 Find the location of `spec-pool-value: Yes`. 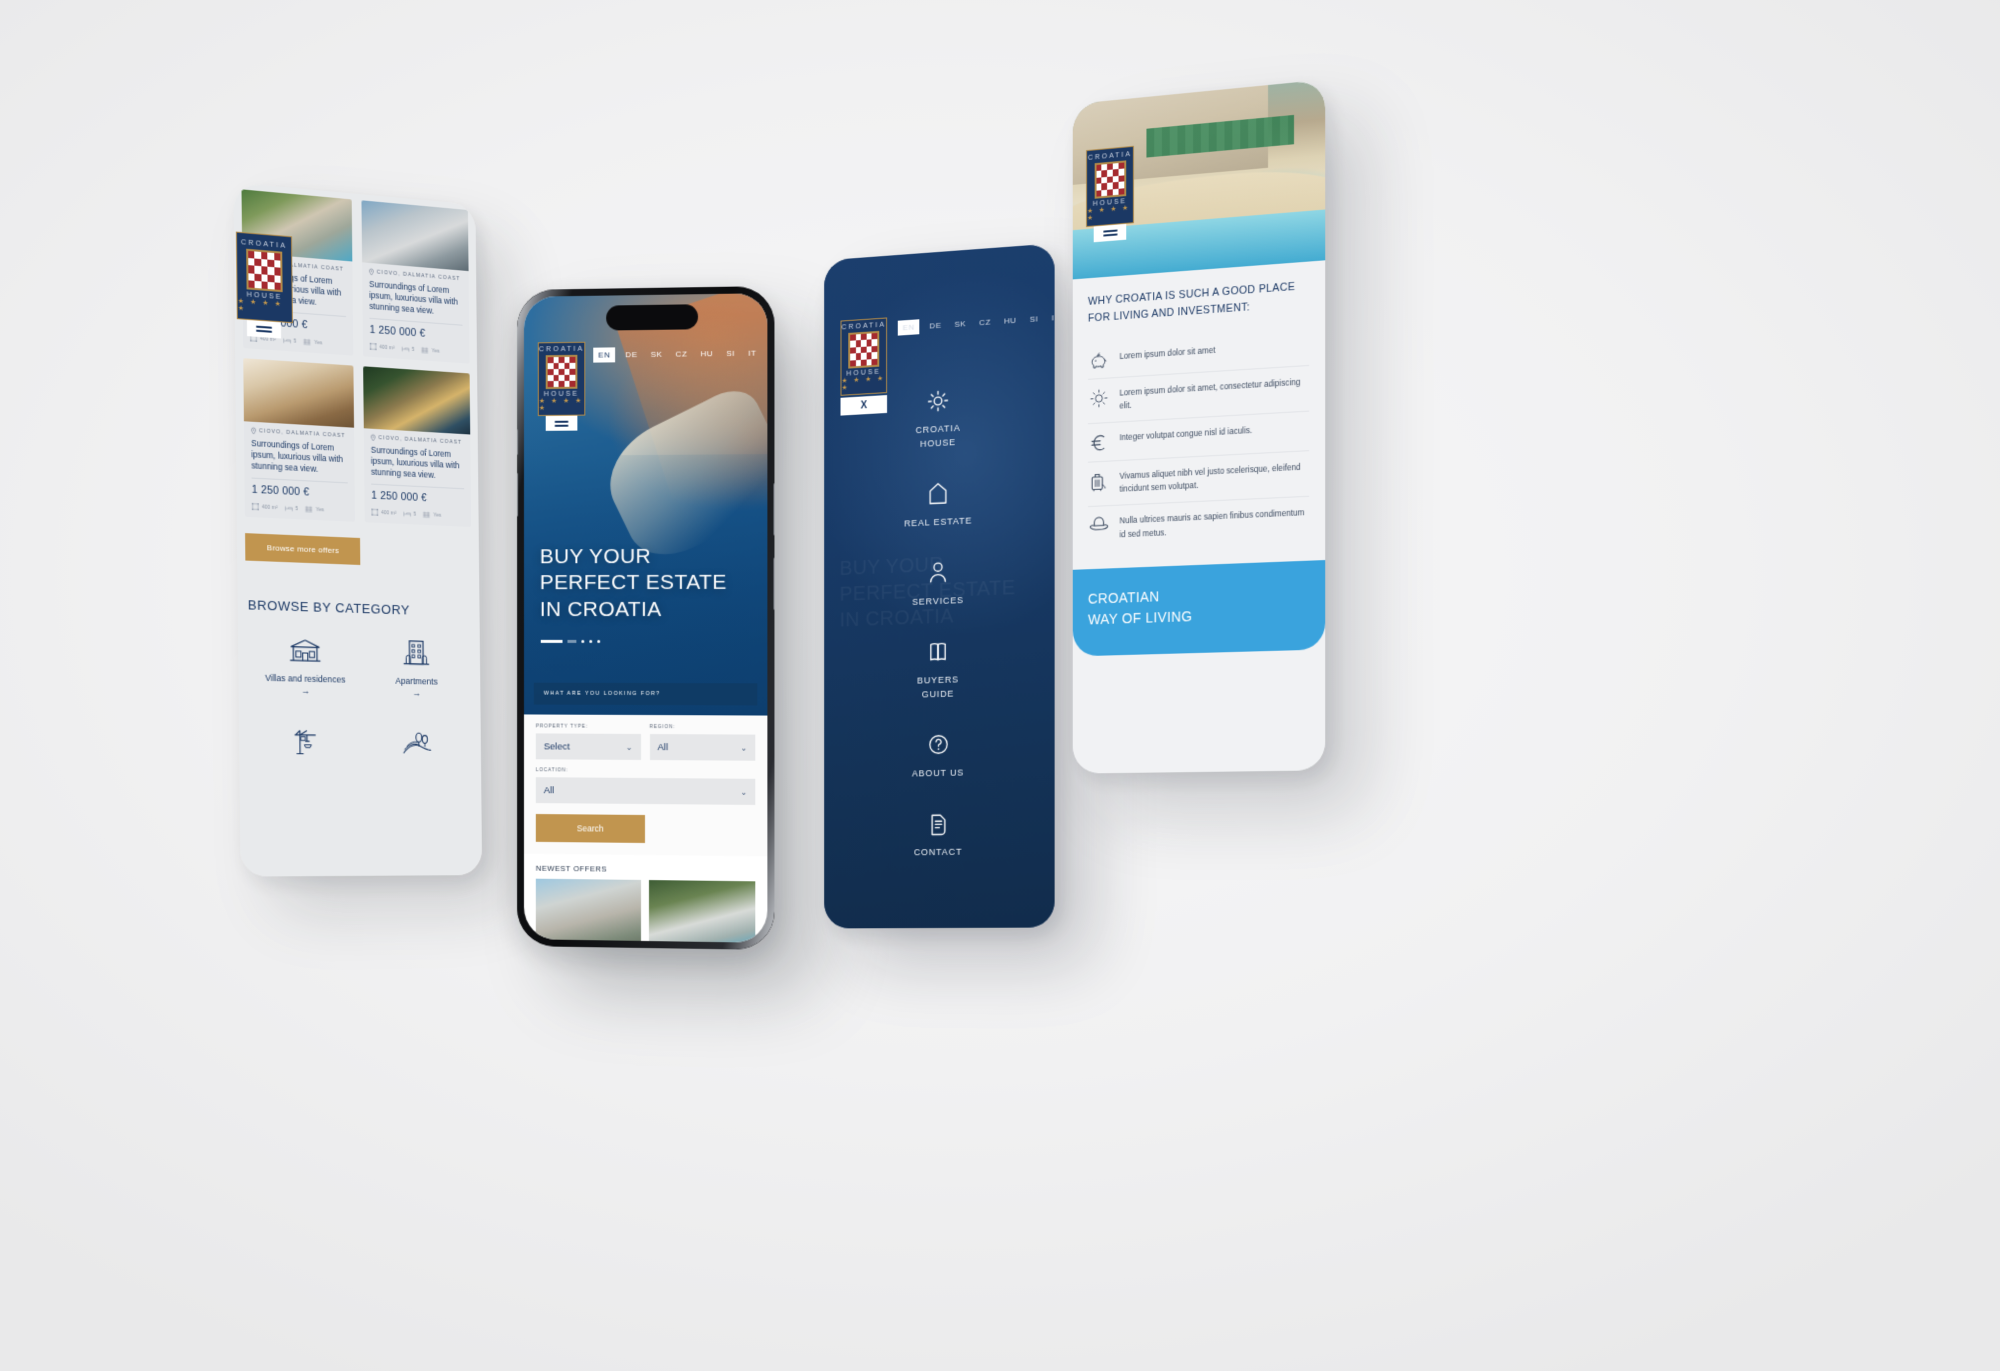

spec-pool-value: Yes is located at coordinates (318, 343).